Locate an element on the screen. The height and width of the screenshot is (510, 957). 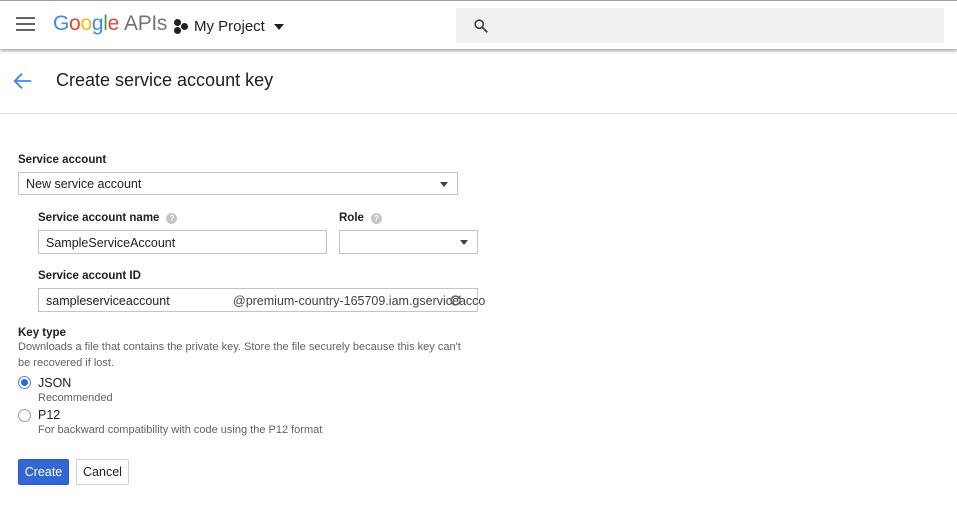
project-dots-icon is located at coordinates (181, 26).